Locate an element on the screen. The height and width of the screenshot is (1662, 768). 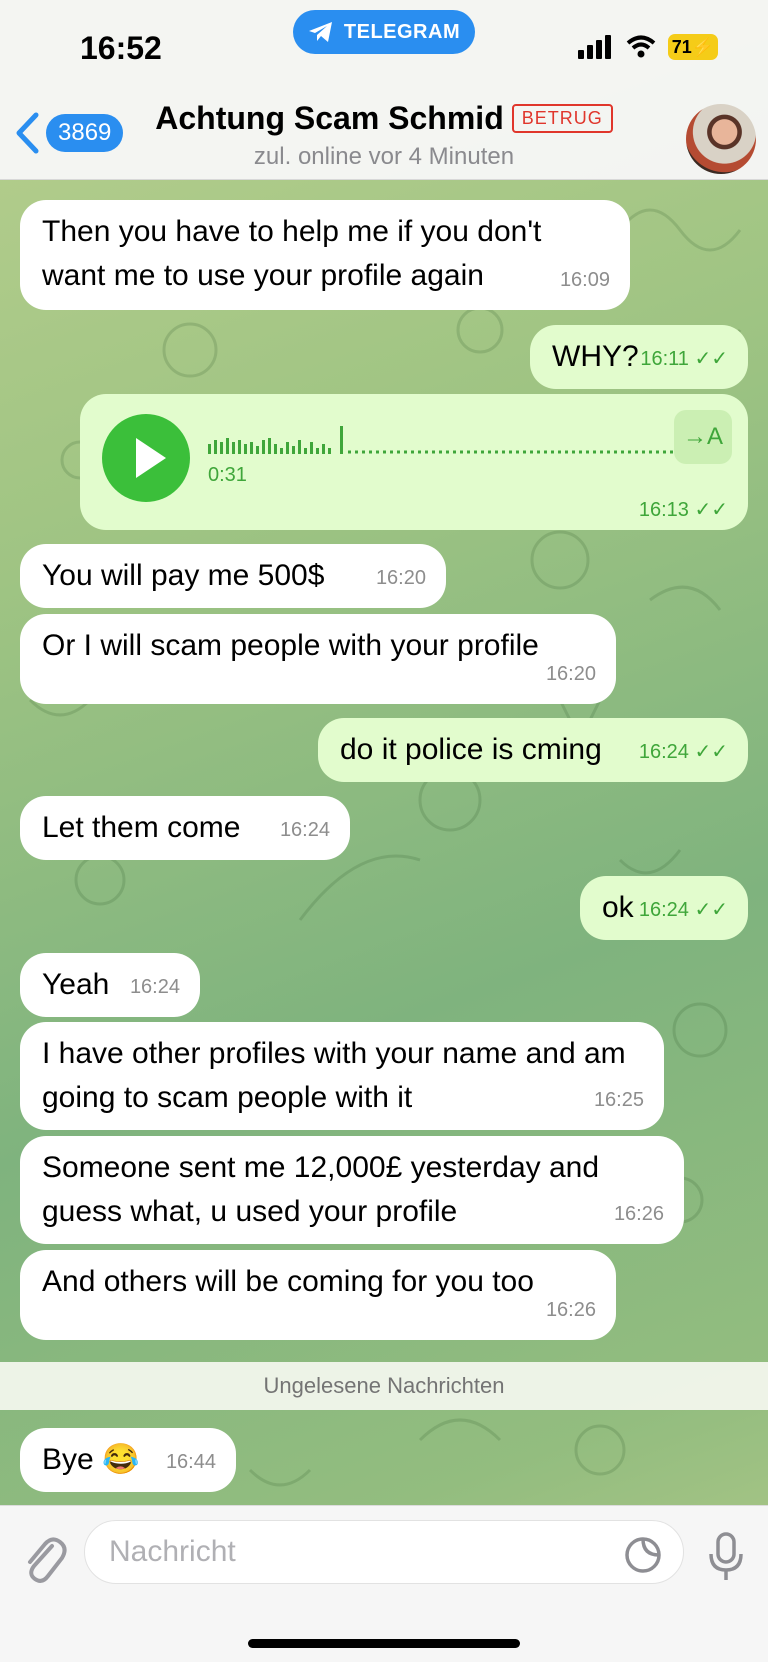
message-text: WHY? is located at coordinates (595, 356).